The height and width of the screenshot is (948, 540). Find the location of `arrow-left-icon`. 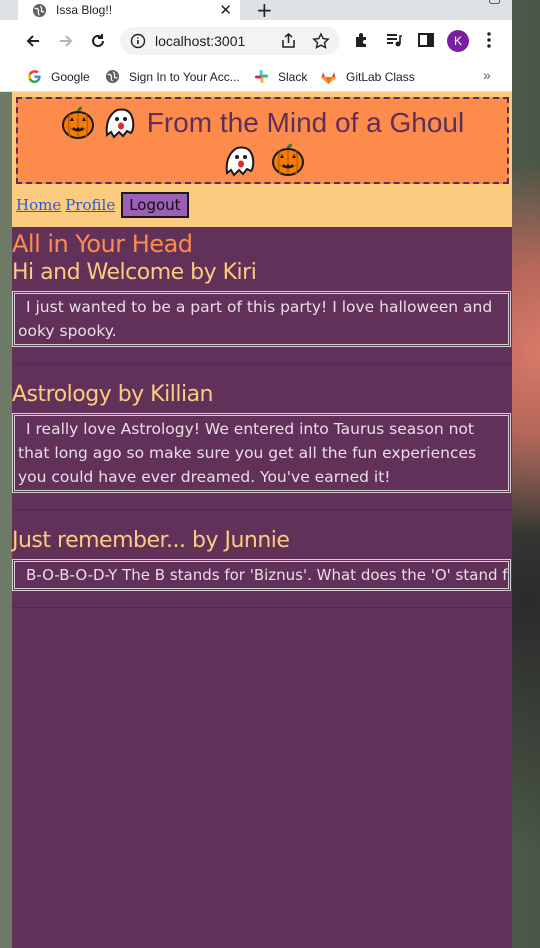

arrow-left-icon is located at coordinates (32, 41).